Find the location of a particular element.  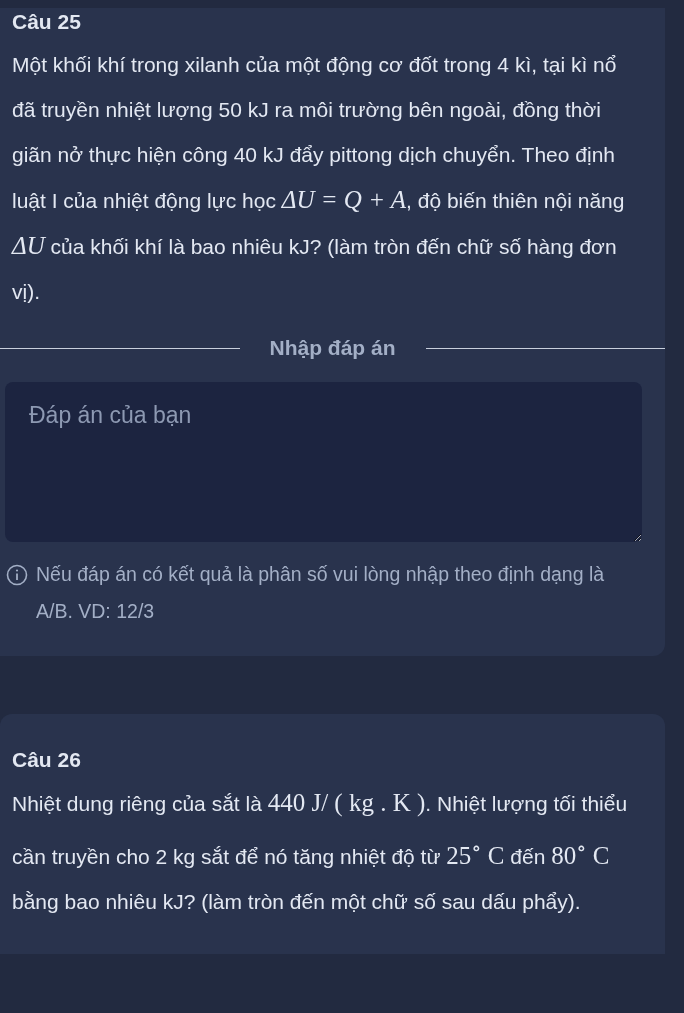

question-title: Câu 25 is located at coordinates (46, 22).